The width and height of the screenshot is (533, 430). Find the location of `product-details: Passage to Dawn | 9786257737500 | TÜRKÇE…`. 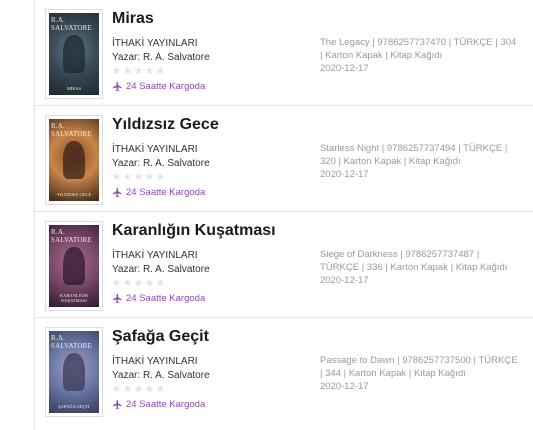

product-details: Passage to Dawn | 9786257737500 | TÜRKÇE… is located at coordinates (420, 373).